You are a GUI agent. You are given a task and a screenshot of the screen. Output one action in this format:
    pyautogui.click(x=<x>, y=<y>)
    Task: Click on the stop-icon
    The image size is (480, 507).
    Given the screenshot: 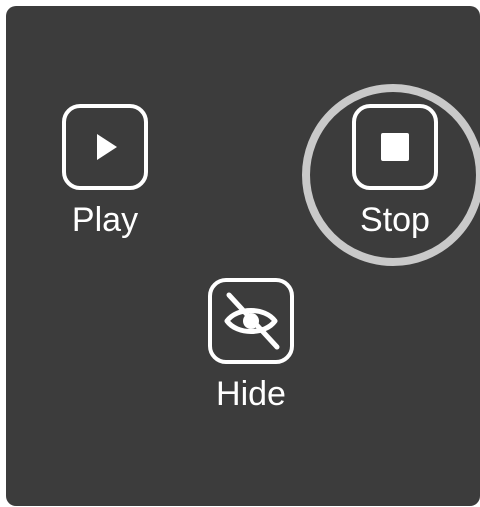 What is the action you would take?
    pyautogui.click(x=395, y=147)
    